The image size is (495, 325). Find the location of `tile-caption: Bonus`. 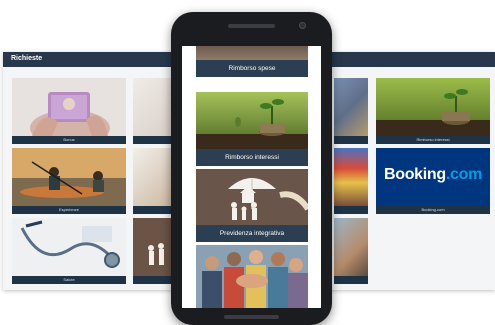

tile-caption: Bonus is located at coordinates (69, 140).